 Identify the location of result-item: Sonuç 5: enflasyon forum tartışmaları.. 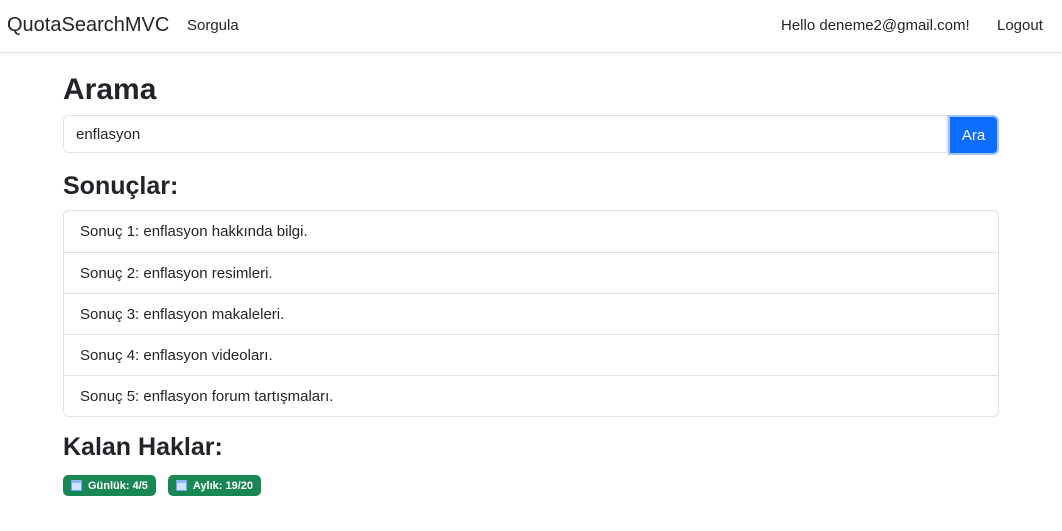
(531, 395).